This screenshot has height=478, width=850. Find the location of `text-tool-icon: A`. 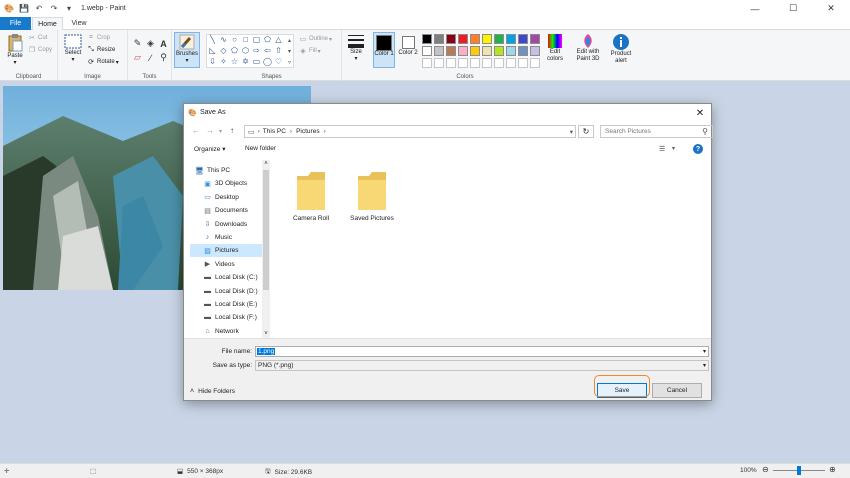

text-tool-icon: A is located at coordinates (163, 43).